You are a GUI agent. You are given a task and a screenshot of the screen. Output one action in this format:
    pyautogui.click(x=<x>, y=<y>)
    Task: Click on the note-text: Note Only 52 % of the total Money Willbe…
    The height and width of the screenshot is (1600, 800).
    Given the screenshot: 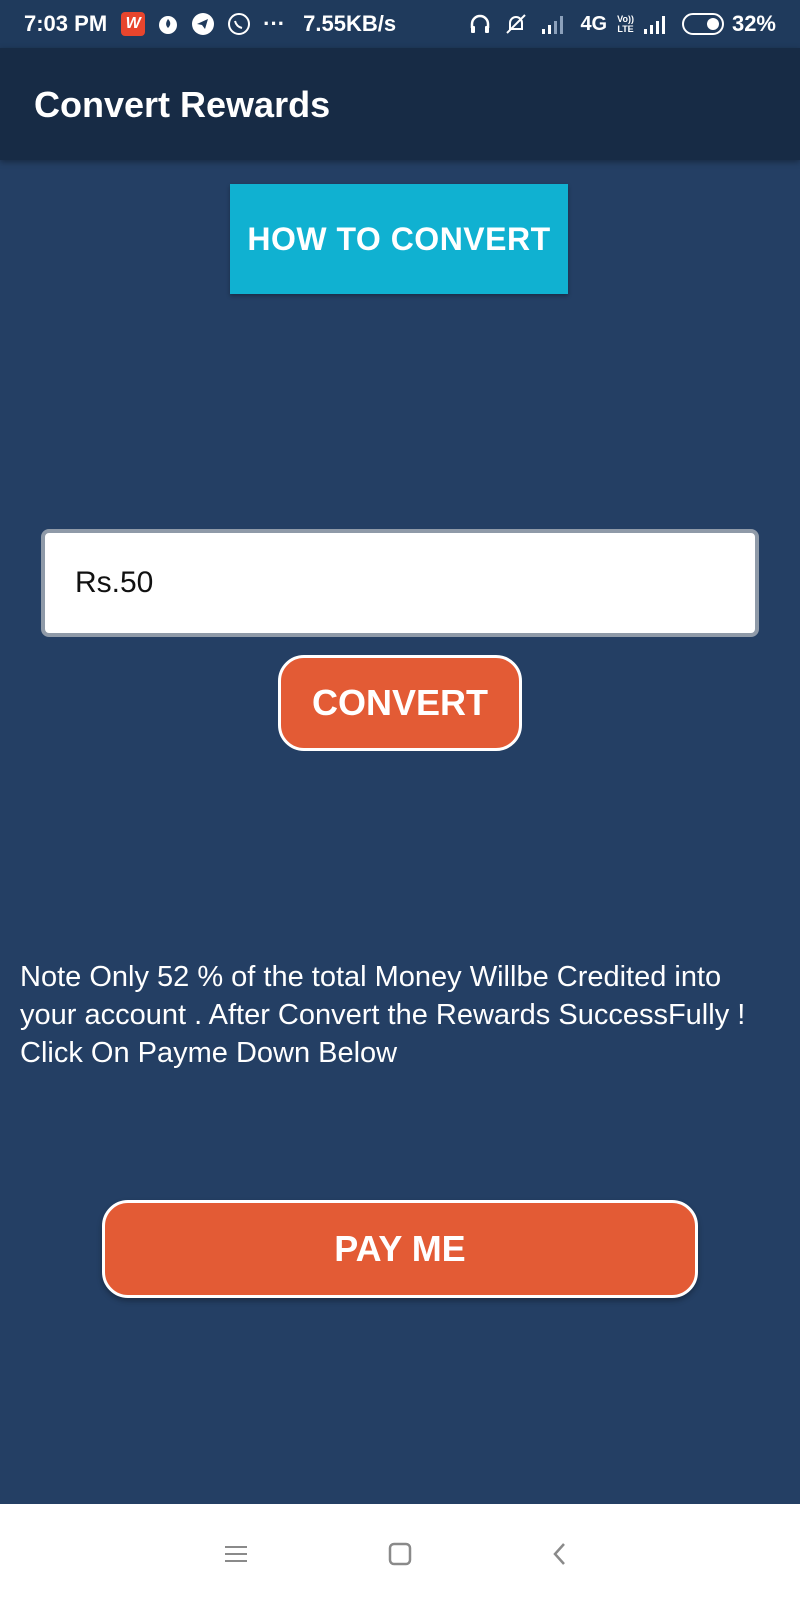 What is the action you would take?
    pyautogui.click(x=383, y=1015)
    